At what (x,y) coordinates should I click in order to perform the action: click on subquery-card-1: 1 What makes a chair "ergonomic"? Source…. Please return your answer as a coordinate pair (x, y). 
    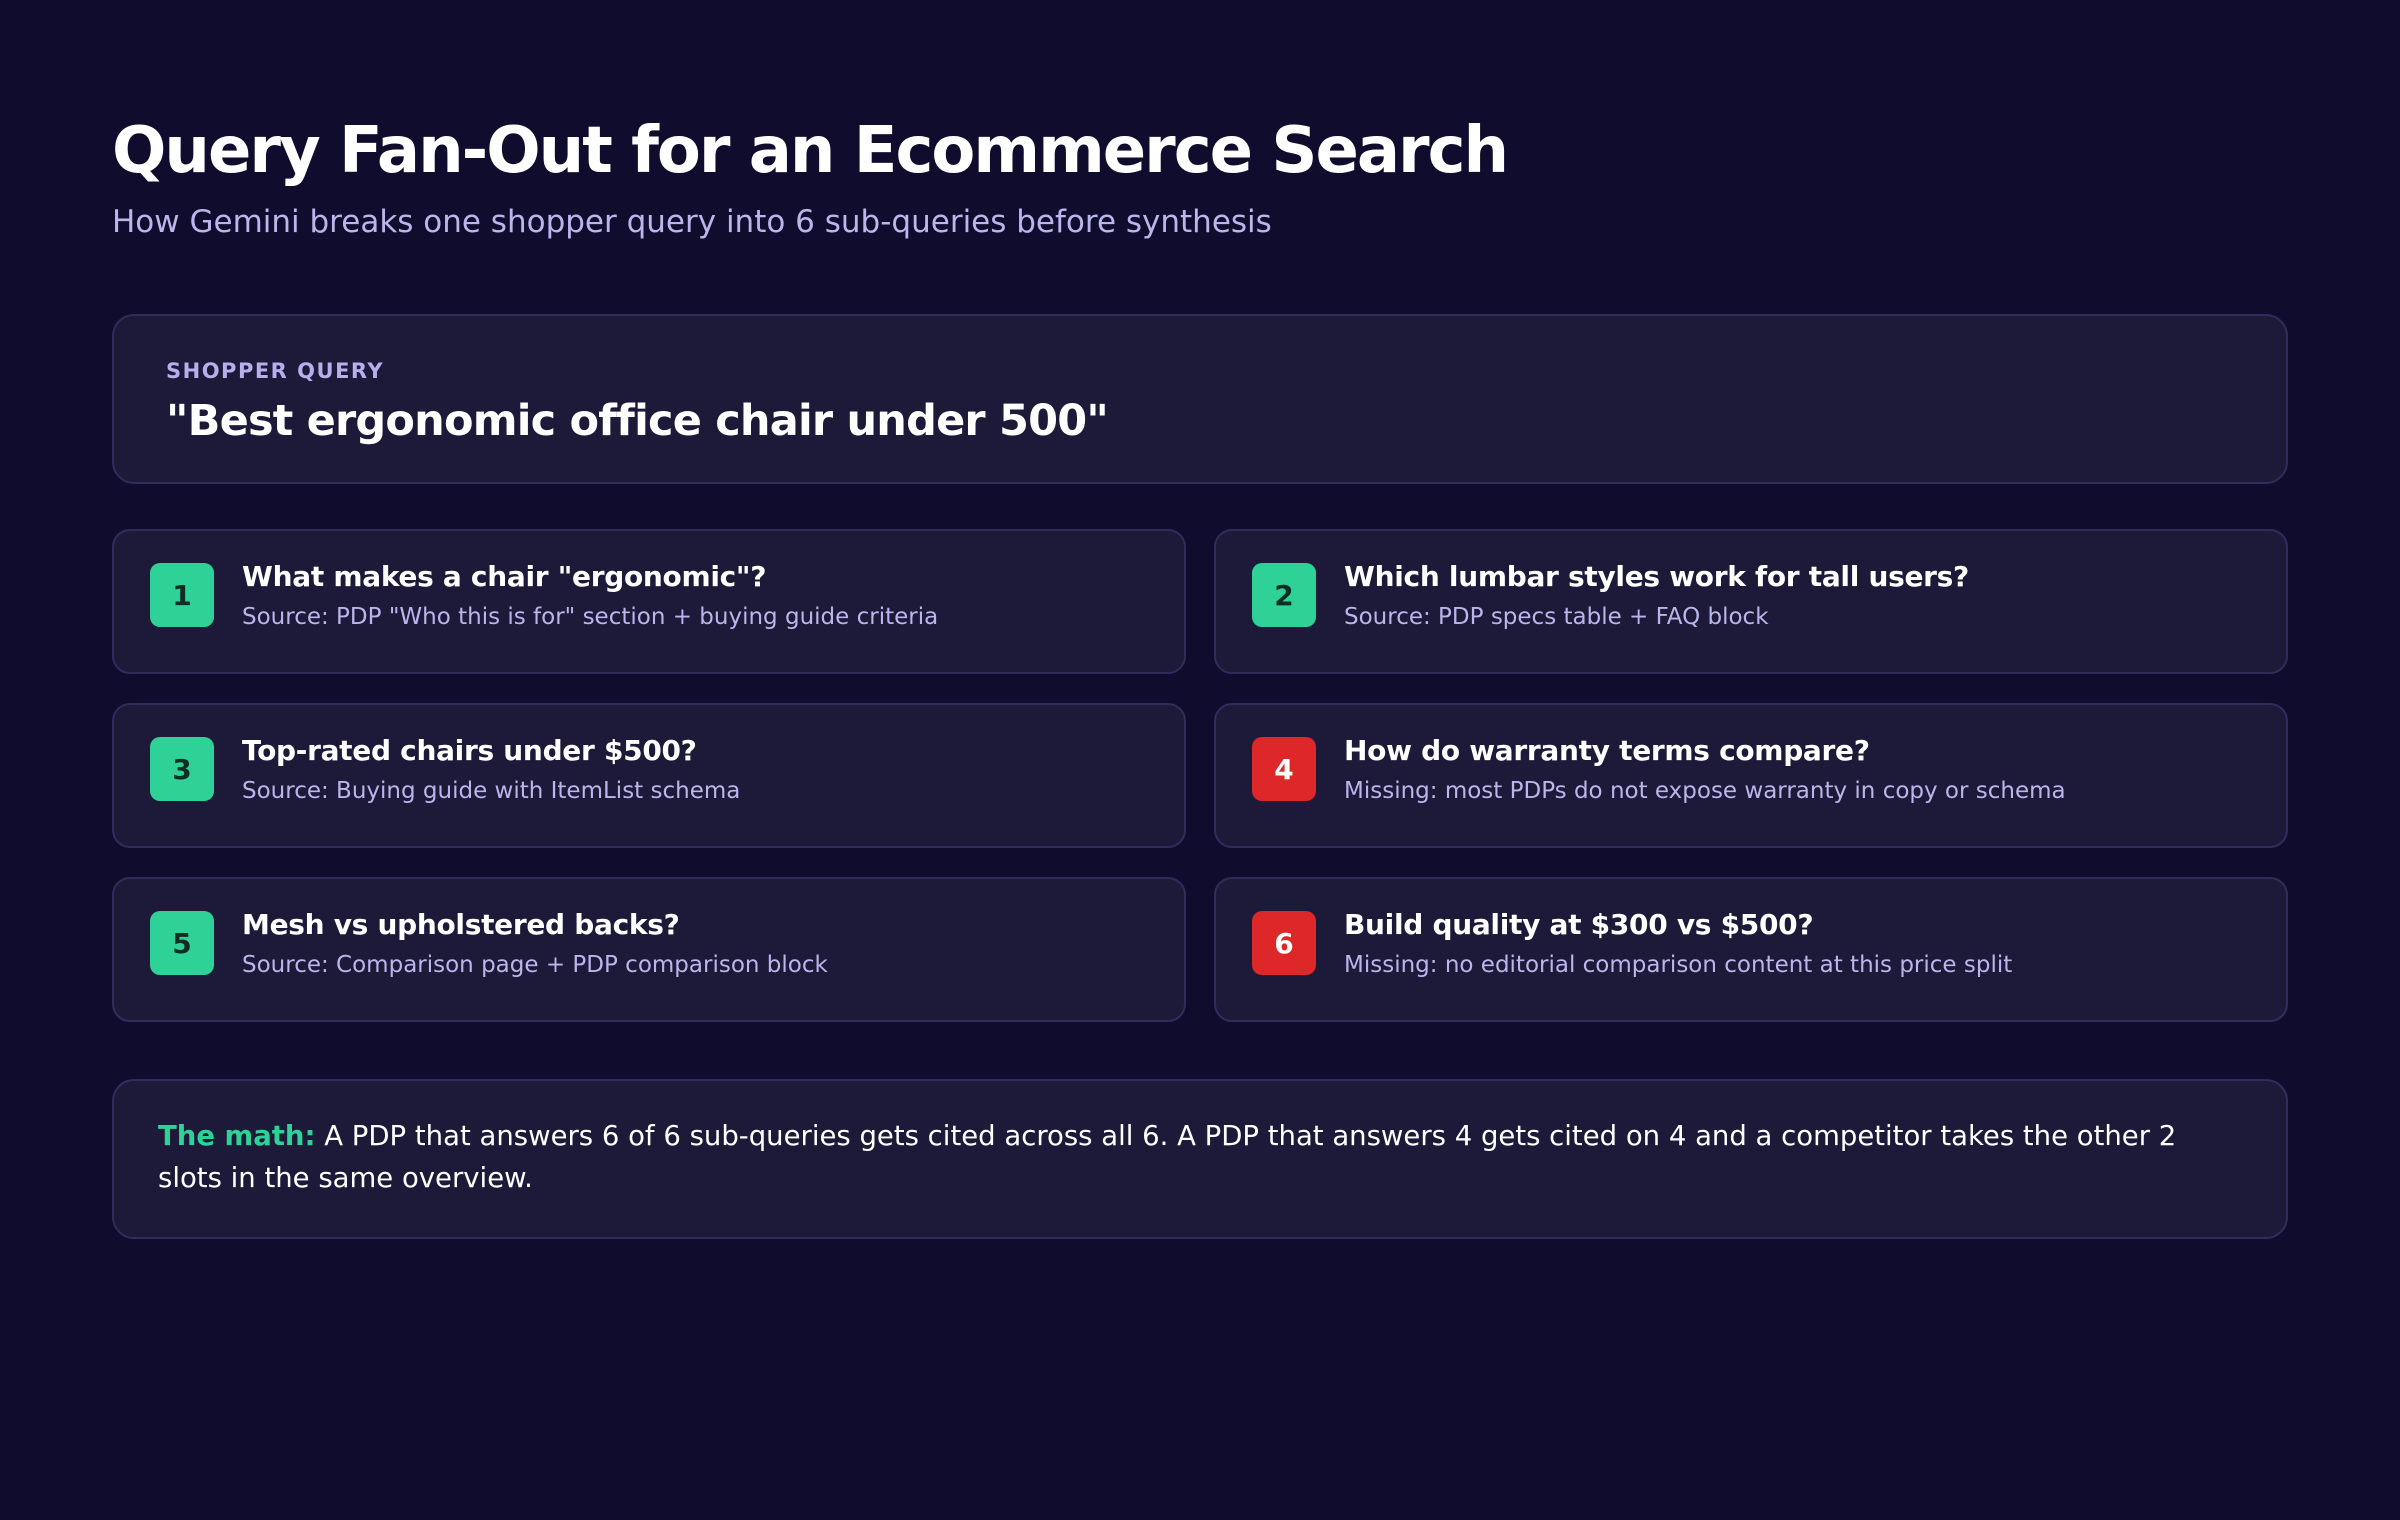
    Looking at the image, I should click on (649, 601).